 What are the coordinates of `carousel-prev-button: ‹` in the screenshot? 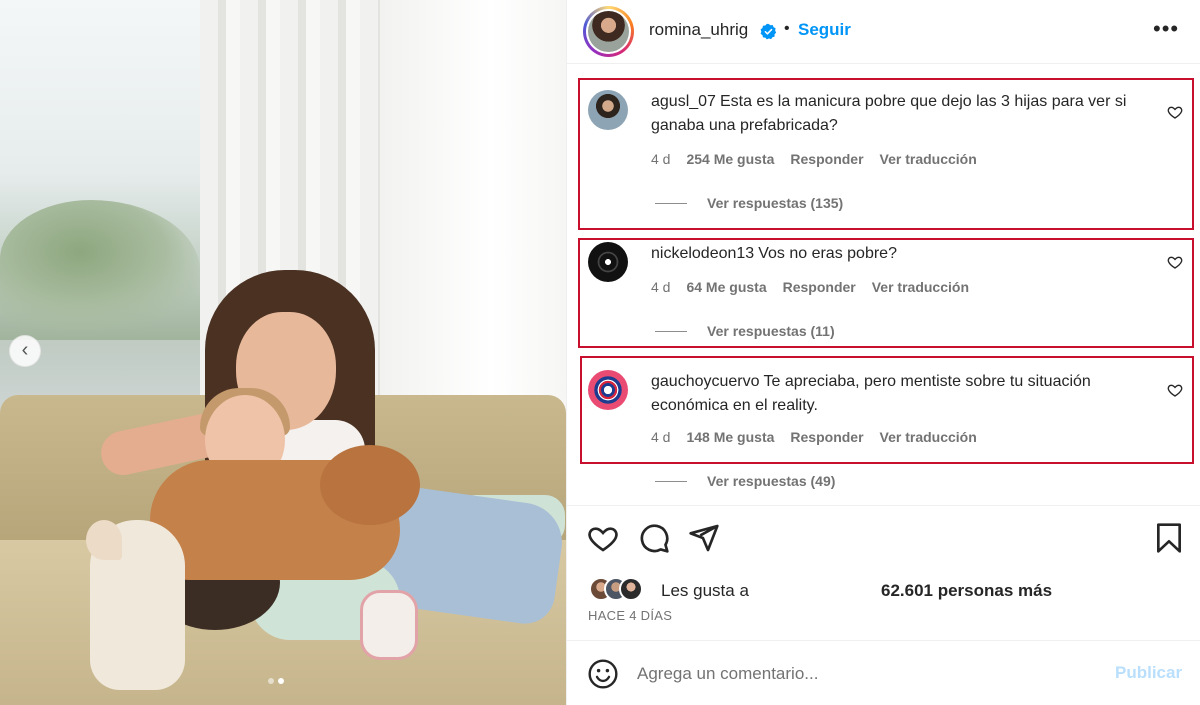 It's located at (25, 351).